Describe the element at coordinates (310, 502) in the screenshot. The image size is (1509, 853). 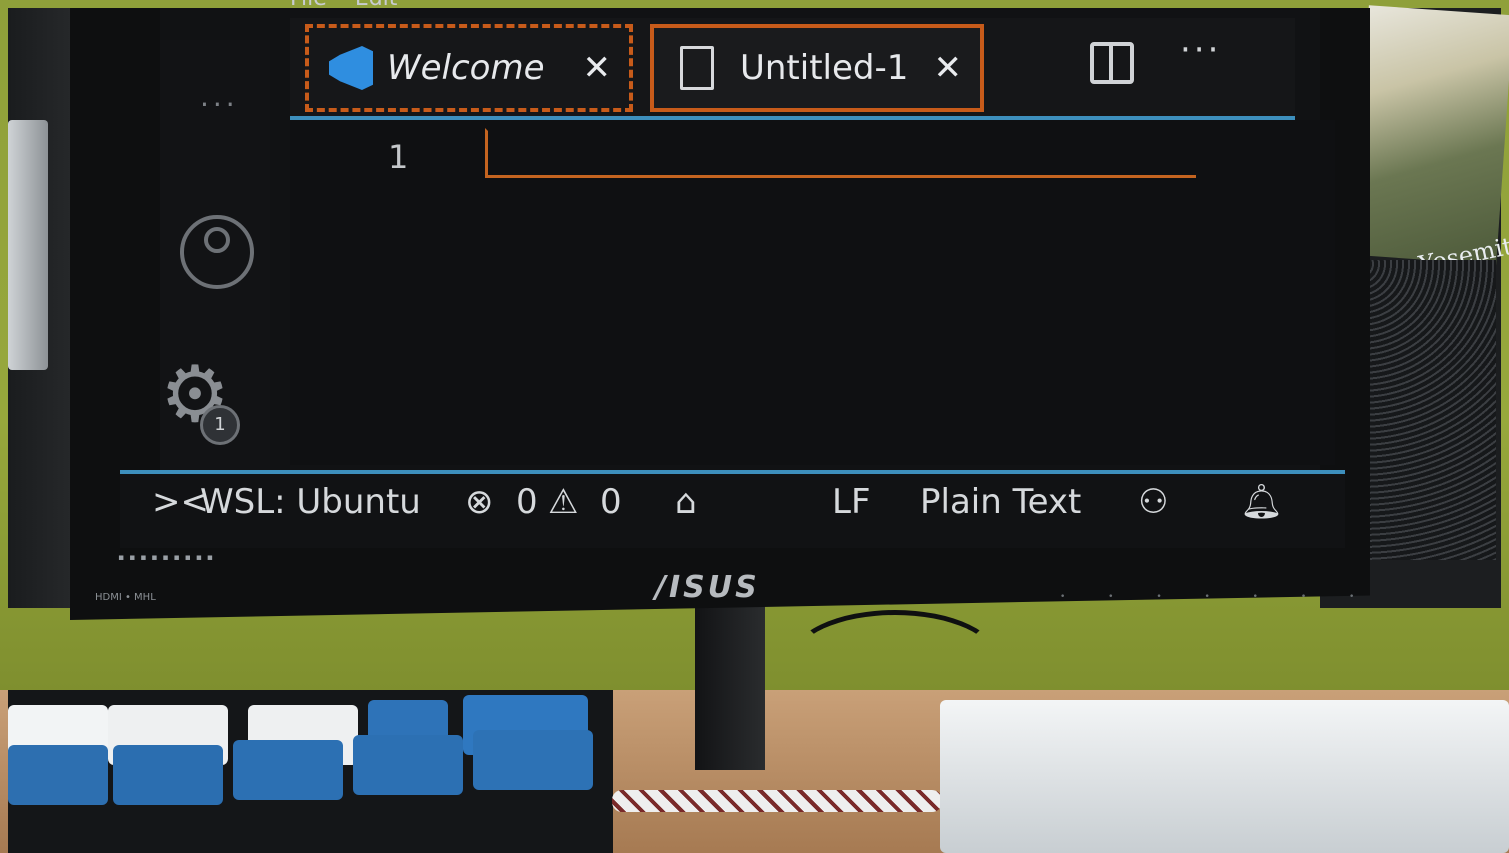
I see `remote-indicator: WSL: Ubuntu` at that location.